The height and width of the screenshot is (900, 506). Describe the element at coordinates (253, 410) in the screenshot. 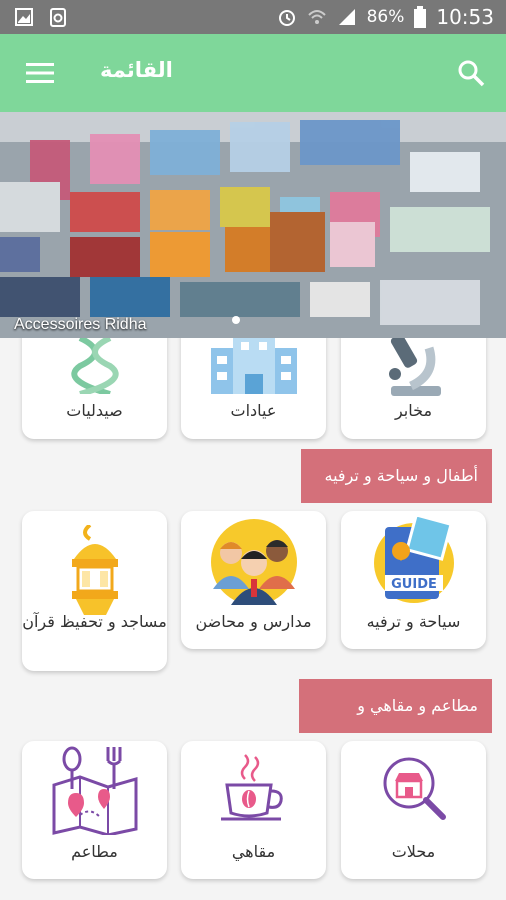

I see `card-label: عيادات` at that location.